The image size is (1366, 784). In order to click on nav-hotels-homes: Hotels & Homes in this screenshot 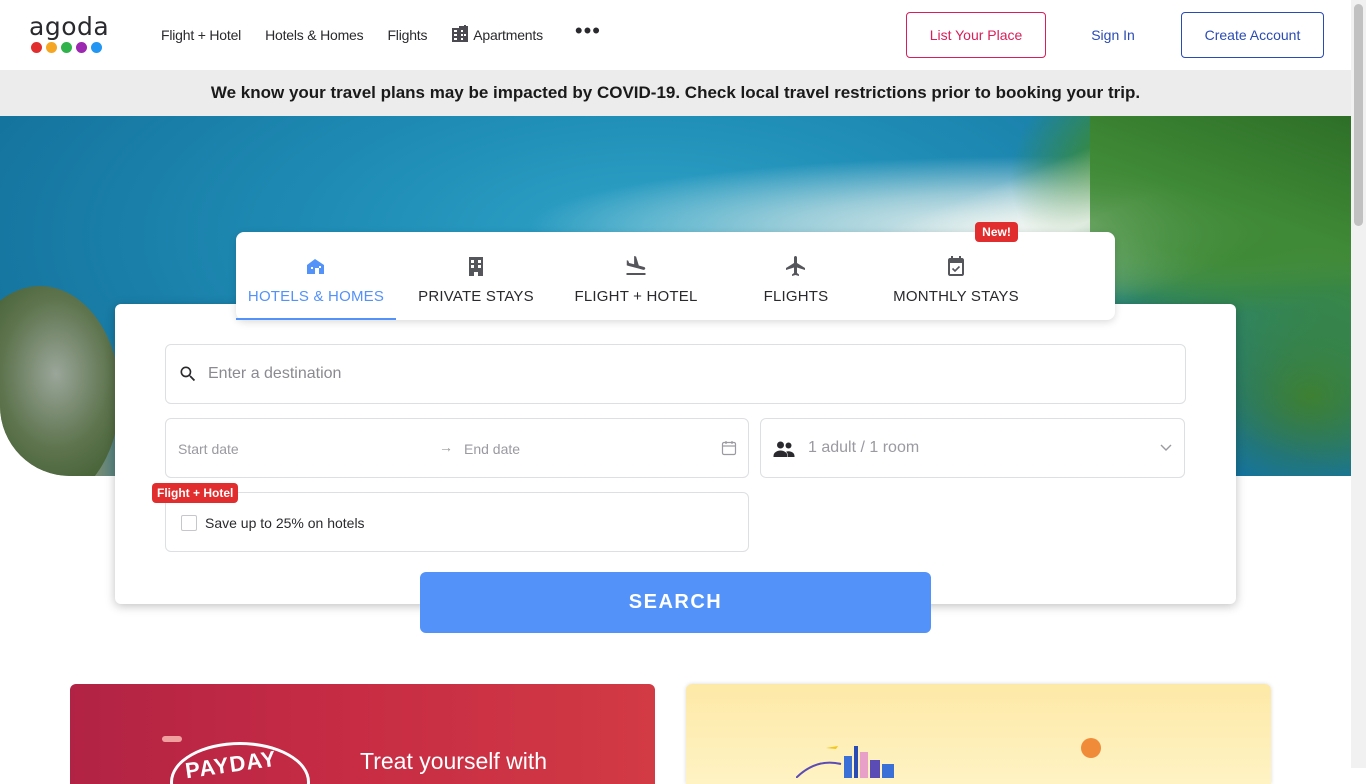, I will do `click(314, 35)`.